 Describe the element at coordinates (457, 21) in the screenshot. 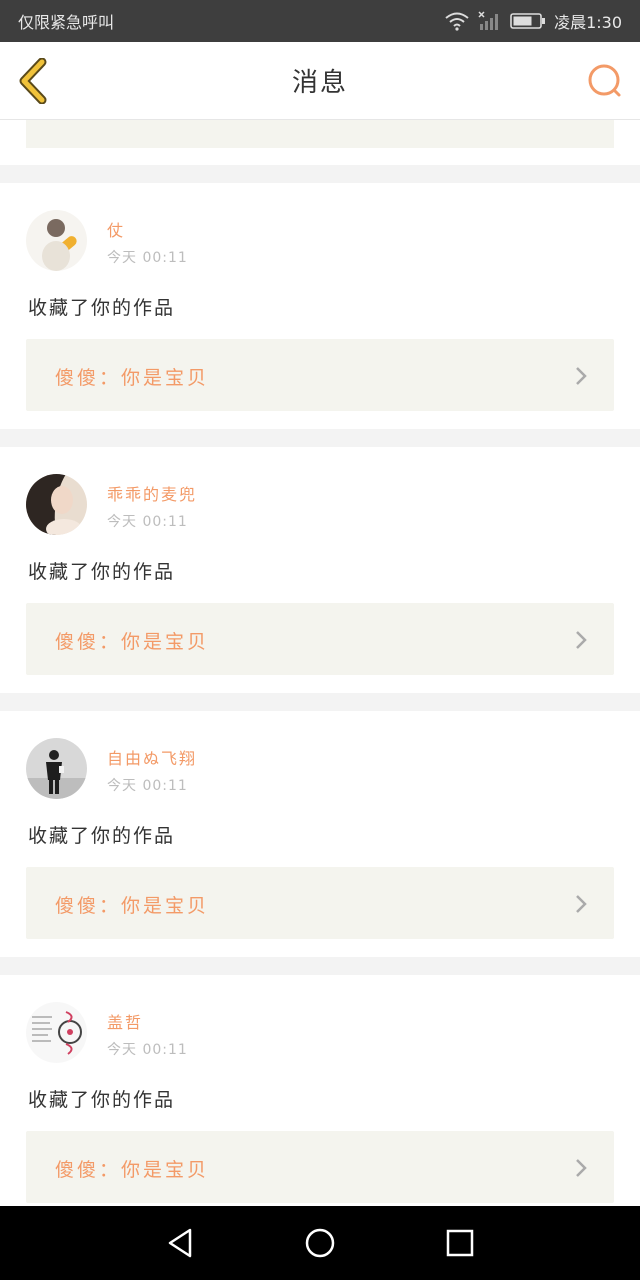

I see `wifi-icon` at that location.